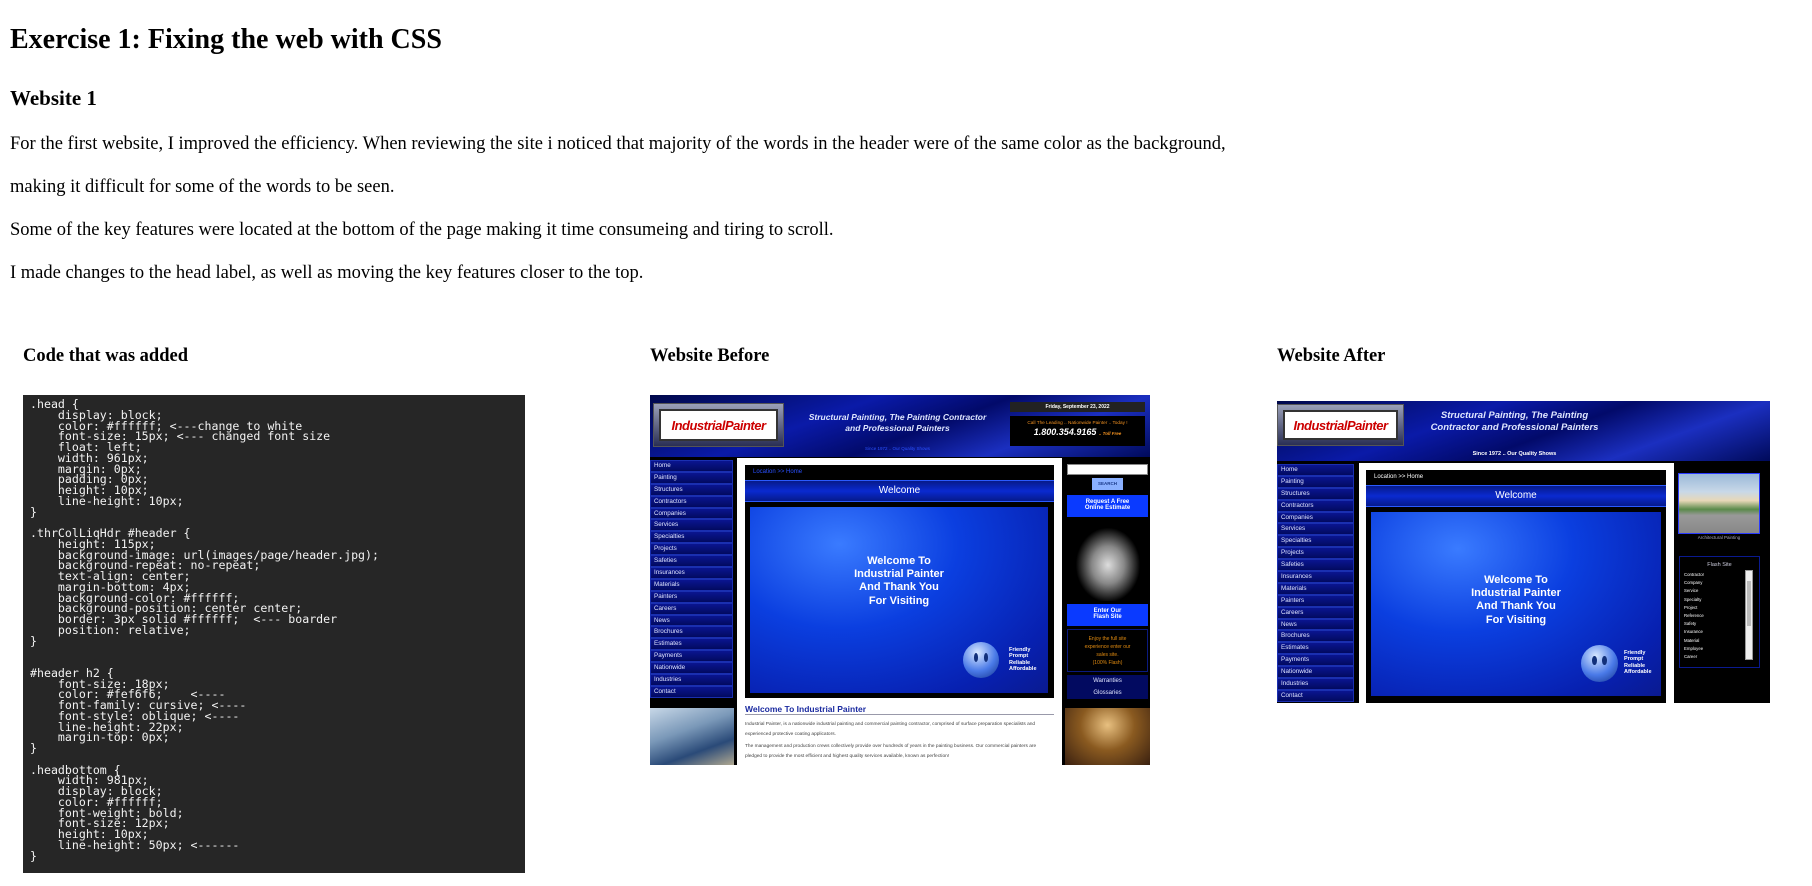 This screenshot has width=1812, height=886. What do you see at coordinates (1107, 681) in the screenshot?
I see `warranties-link: Warranties` at bounding box center [1107, 681].